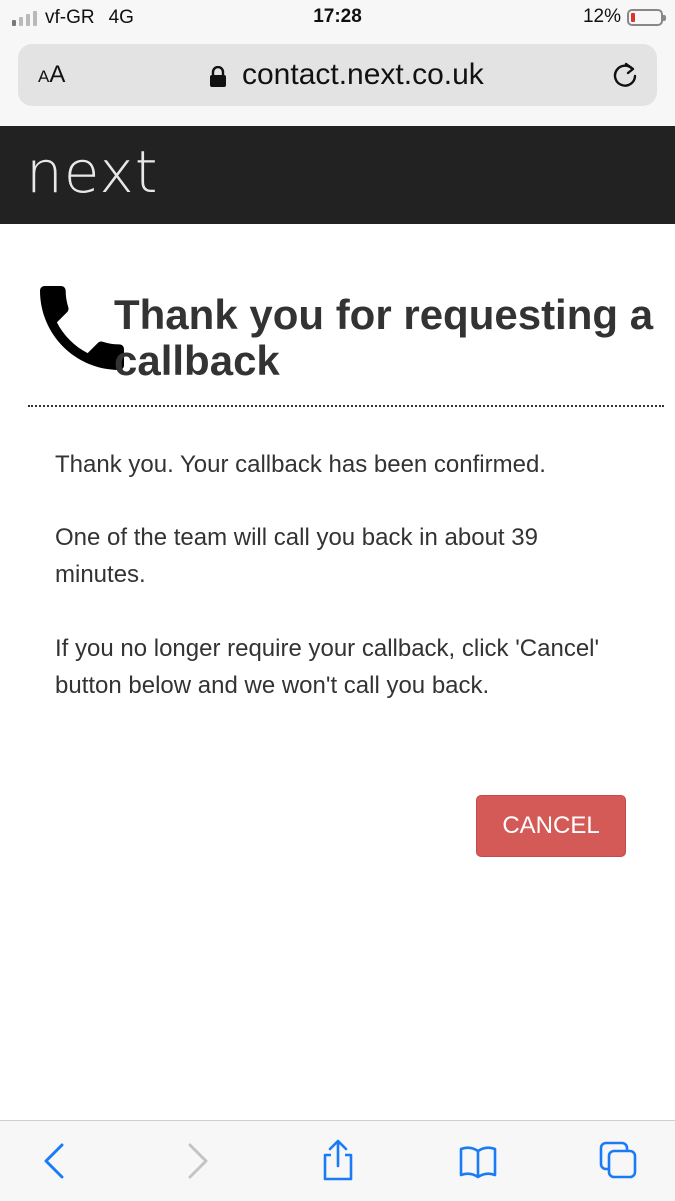 This screenshot has height=1201, width=675. I want to click on status-time: 17:28, so click(337, 16).